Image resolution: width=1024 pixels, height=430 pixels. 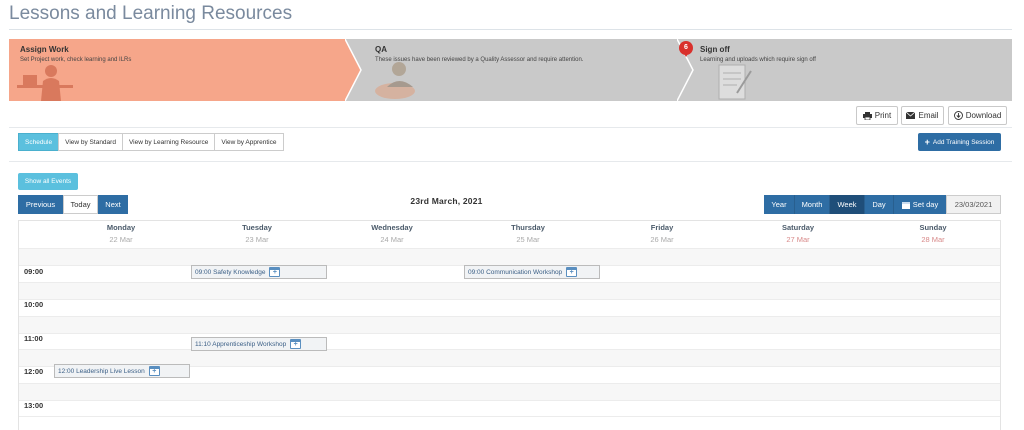 What do you see at coordinates (779, 204) in the screenshot?
I see `year-view-button: Year` at bounding box center [779, 204].